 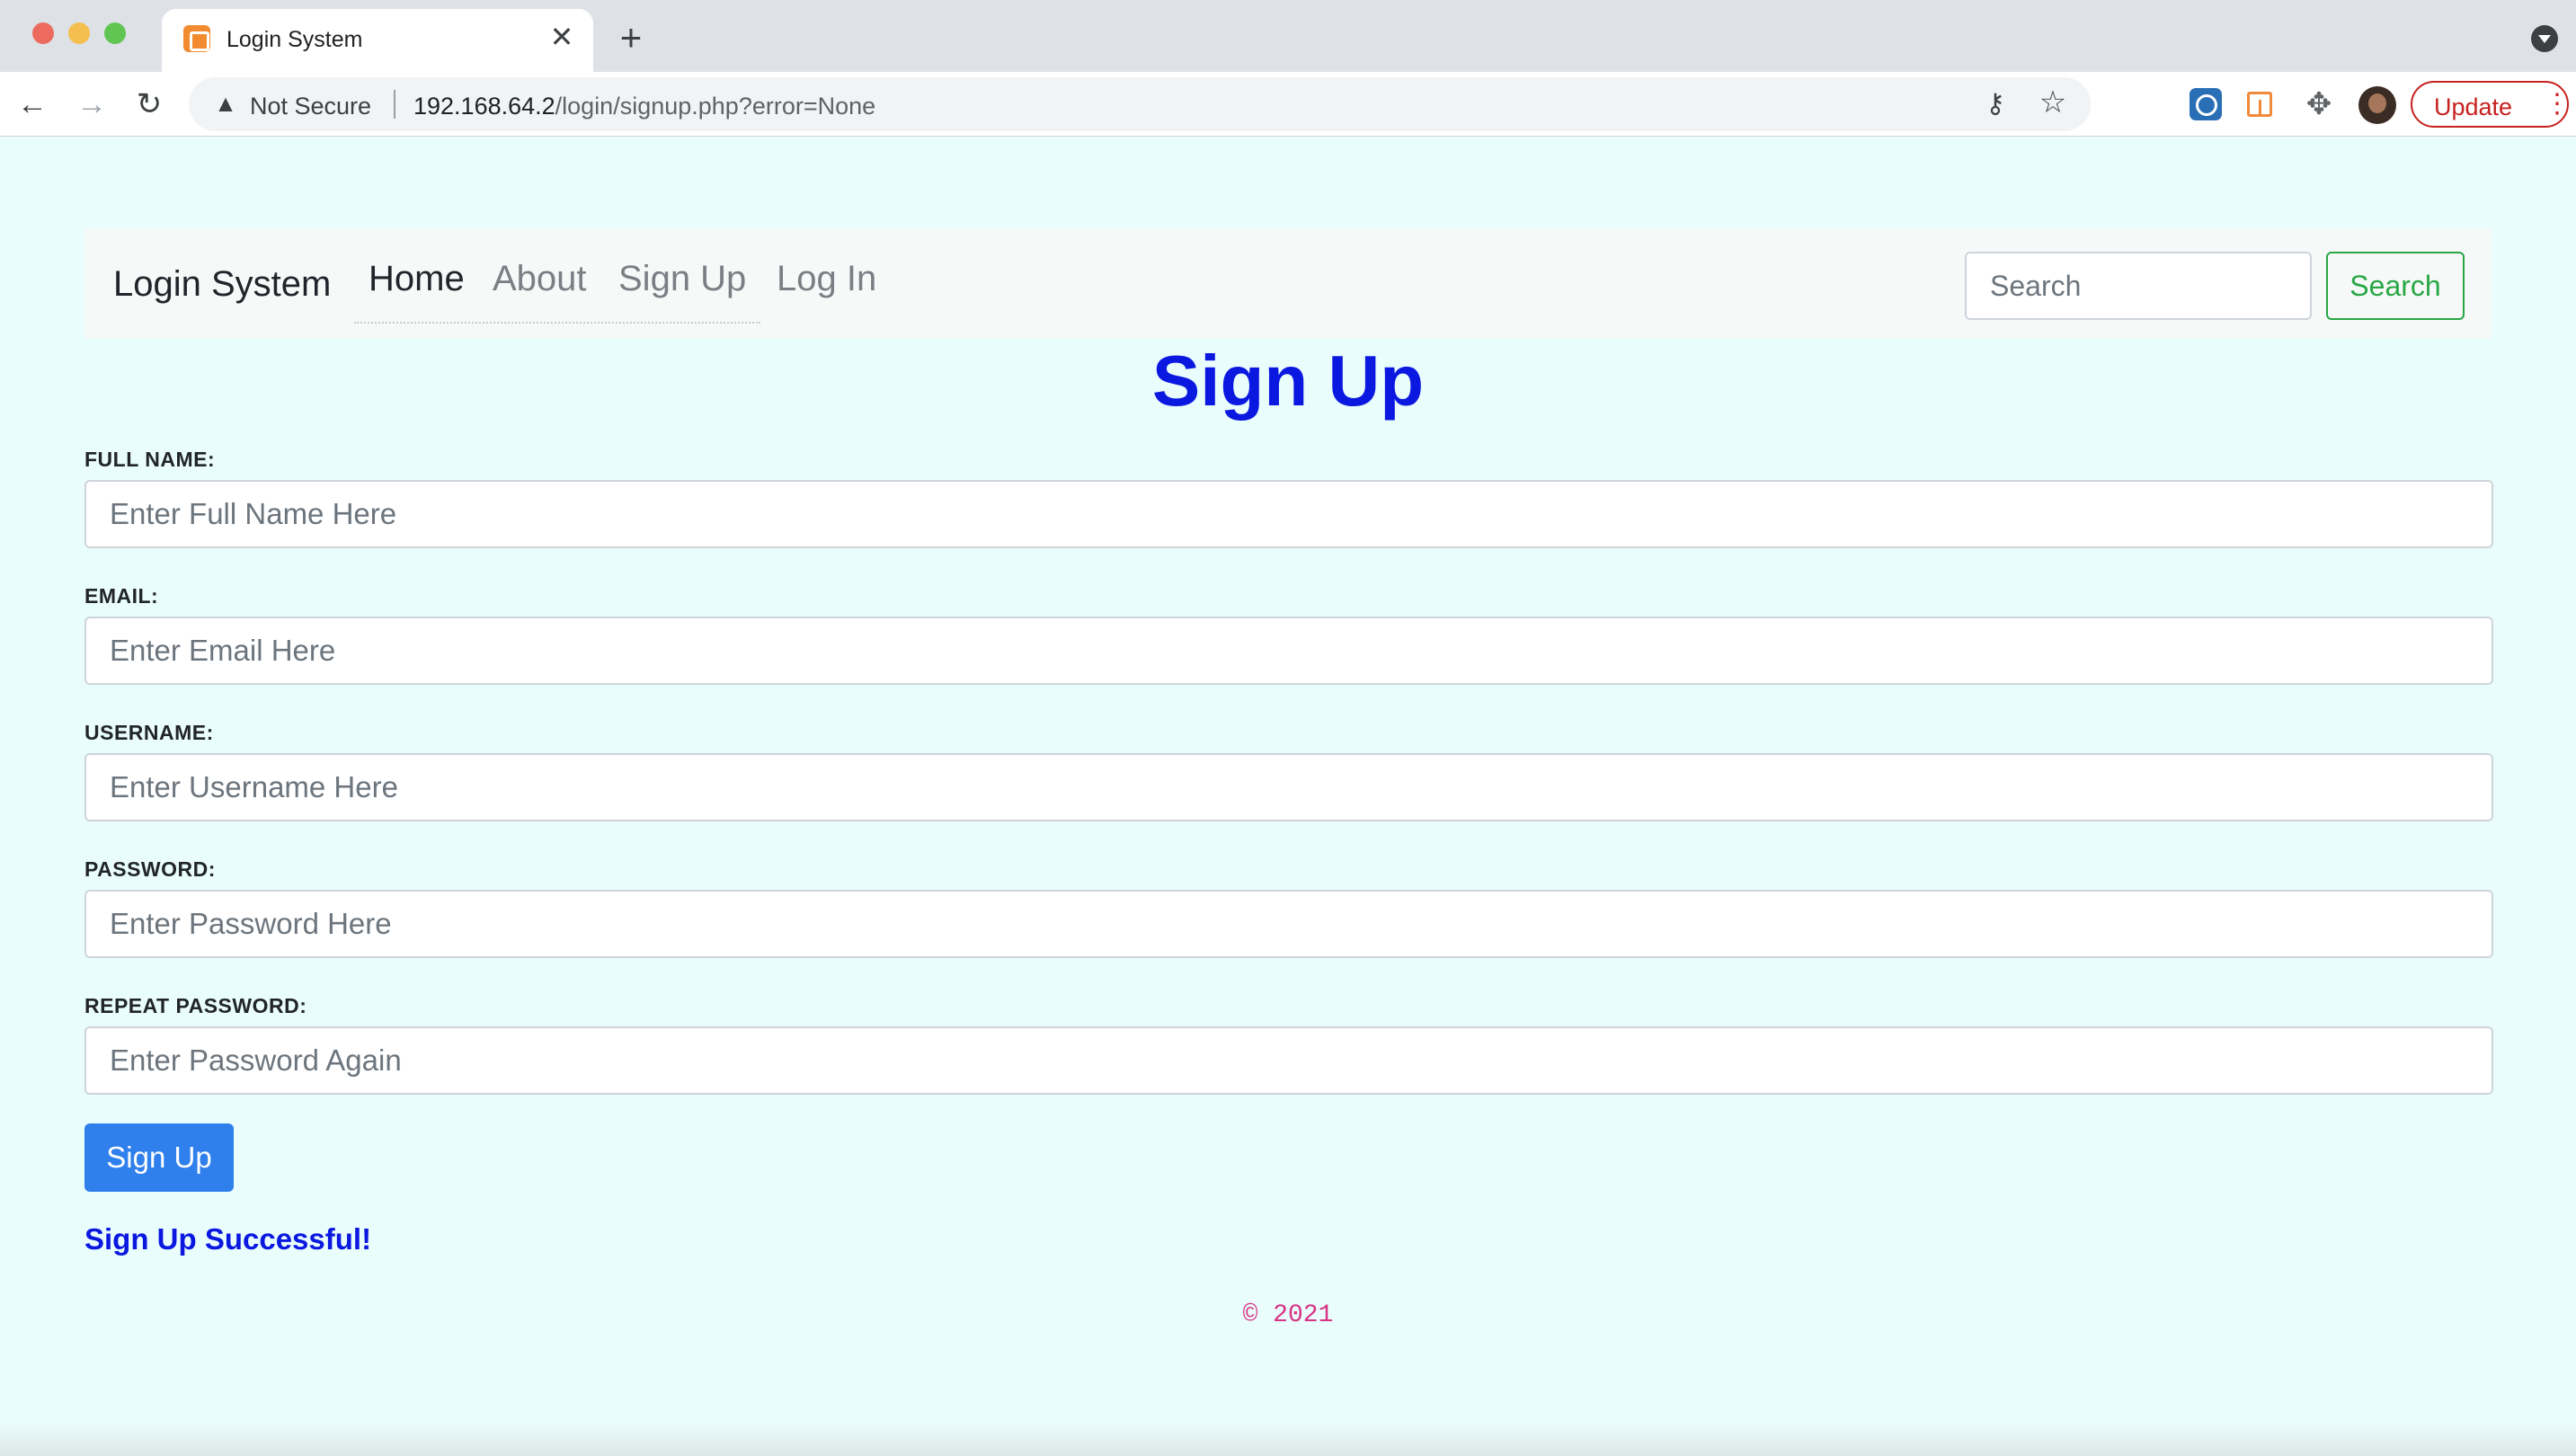 What do you see at coordinates (1288, 514) in the screenshot?
I see `full-name-field` at bounding box center [1288, 514].